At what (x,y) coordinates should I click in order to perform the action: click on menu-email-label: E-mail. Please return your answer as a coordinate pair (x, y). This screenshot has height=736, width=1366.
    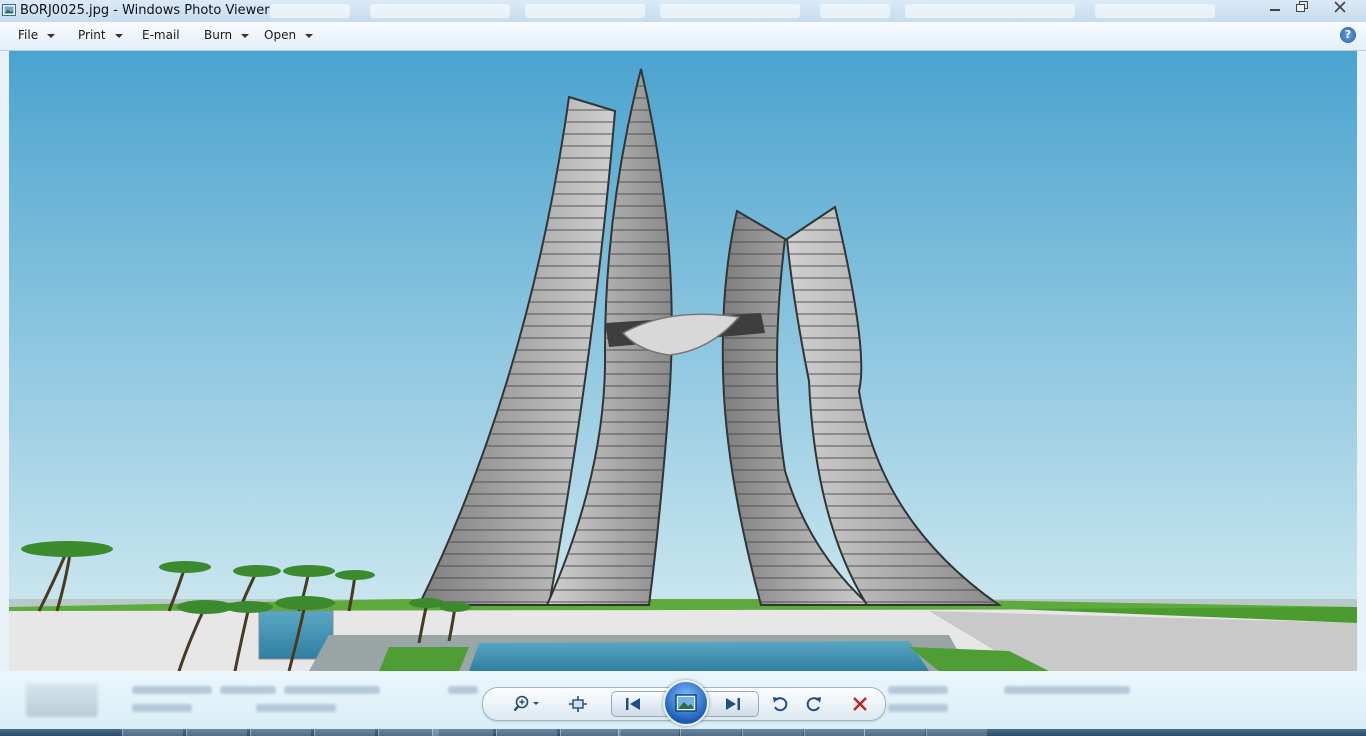
    Looking at the image, I should click on (161, 35).